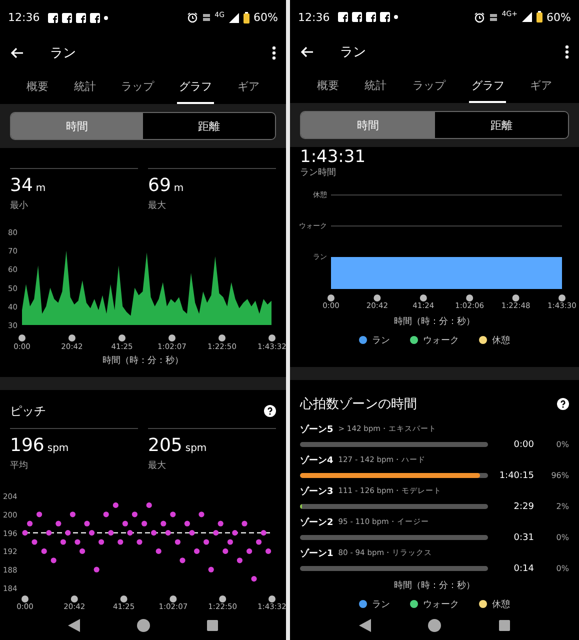 The height and width of the screenshot is (640, 579). What do you see at coordinates (317, 522) in the screenshot?
I see `zone-name: ゾーン2` at bounding box center [317, 522].